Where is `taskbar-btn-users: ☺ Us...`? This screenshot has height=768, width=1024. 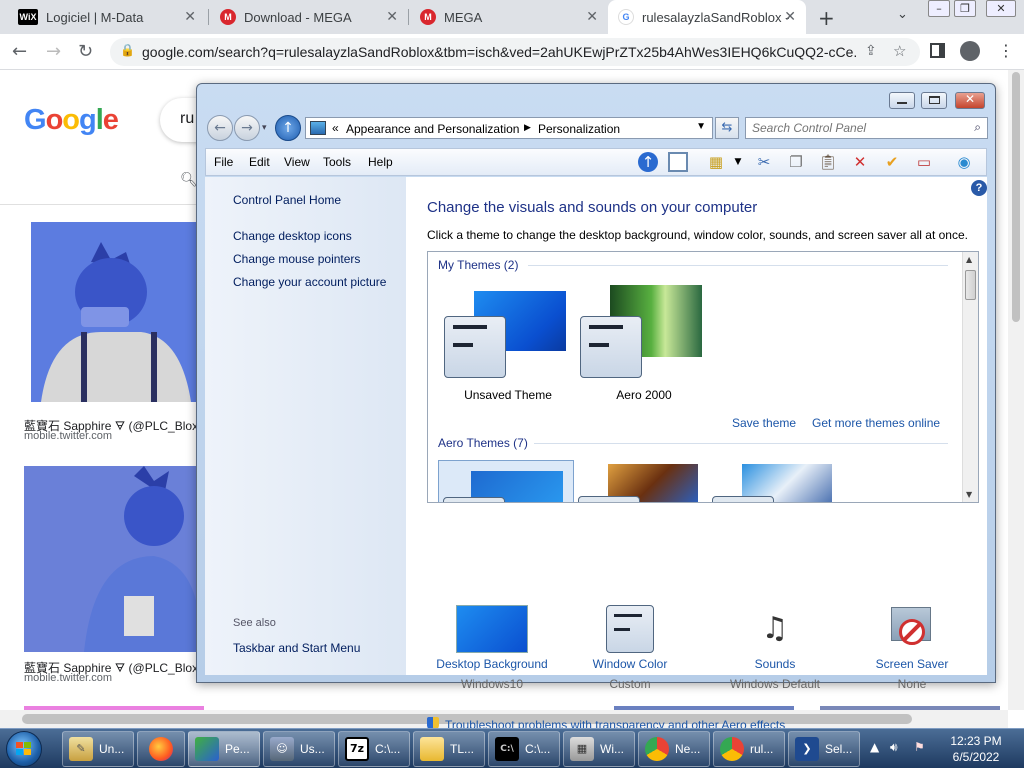
taskbar-btn-users: ☺ Us... is located at coordinates (299, 749).